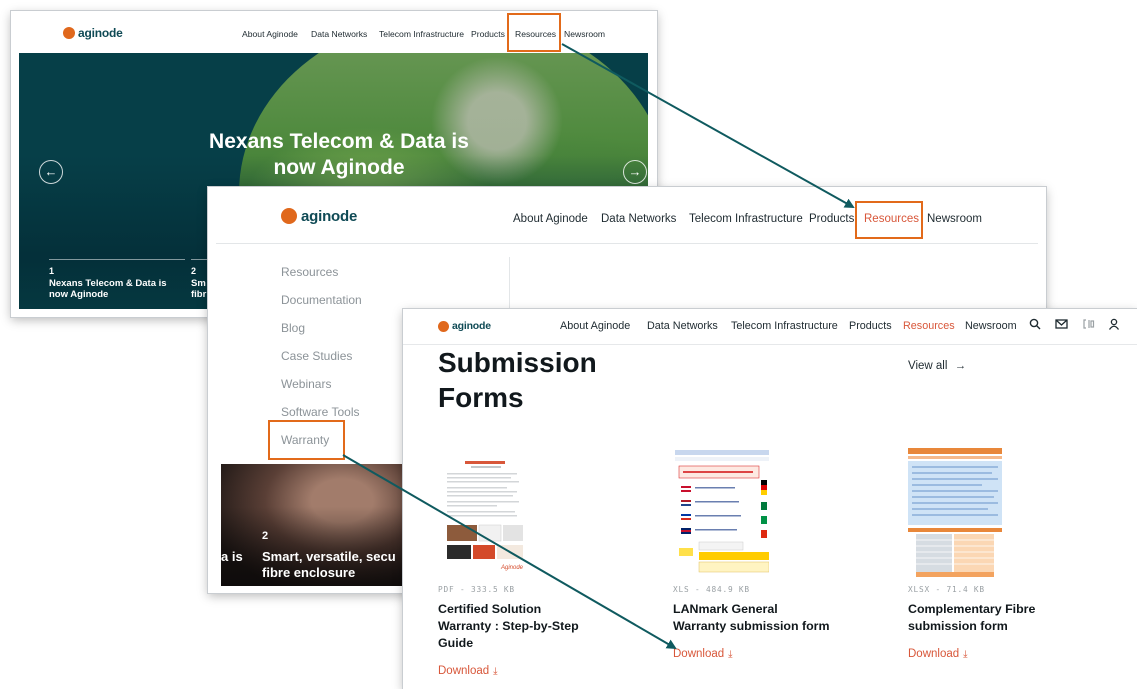 The width and height of the screenshot is (1137, 689). What do you see at coordinates (708, 125) in the screenshot?
I see `arrow-resources-to-menu` at bounding box center [708, 125].